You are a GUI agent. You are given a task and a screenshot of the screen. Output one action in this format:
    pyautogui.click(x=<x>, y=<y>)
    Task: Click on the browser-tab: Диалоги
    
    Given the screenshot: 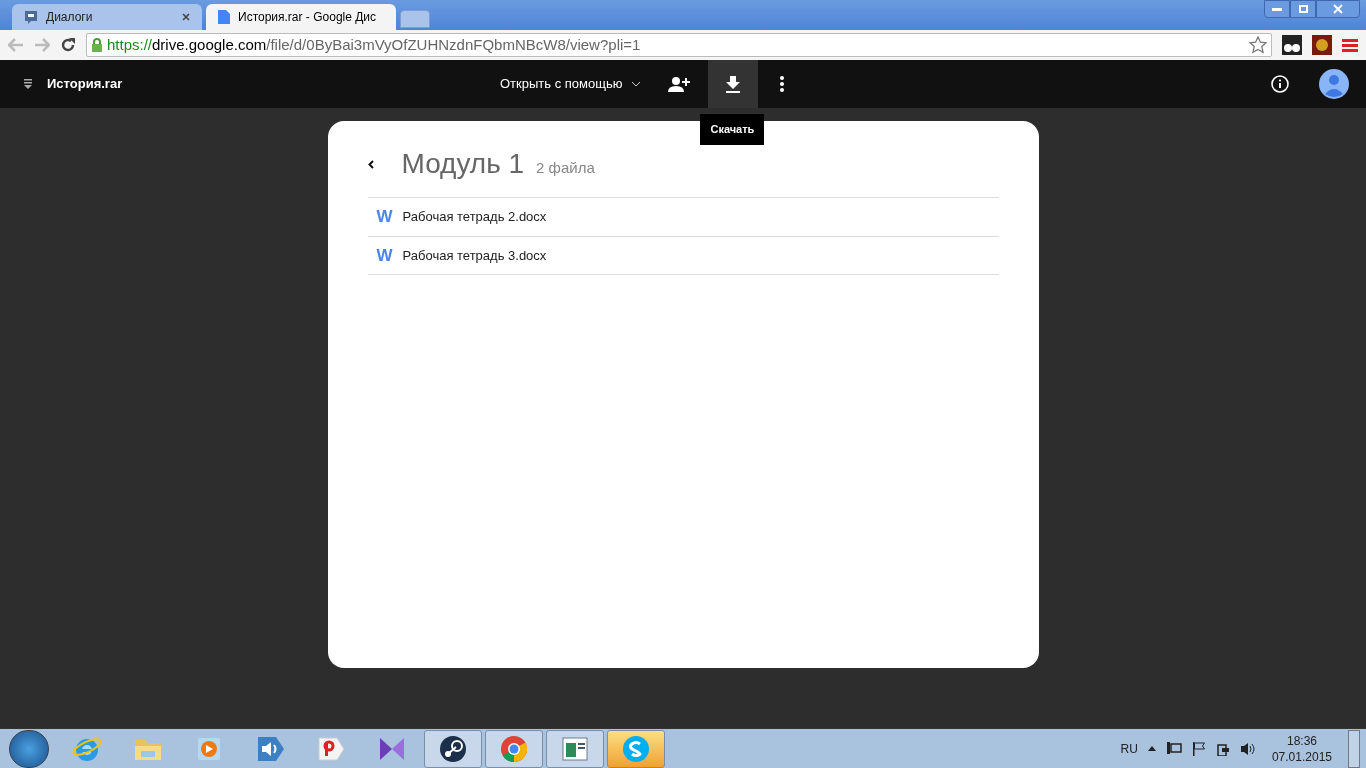 What is the action you would take?
    pyautogui.click(x=107, y=17)
    